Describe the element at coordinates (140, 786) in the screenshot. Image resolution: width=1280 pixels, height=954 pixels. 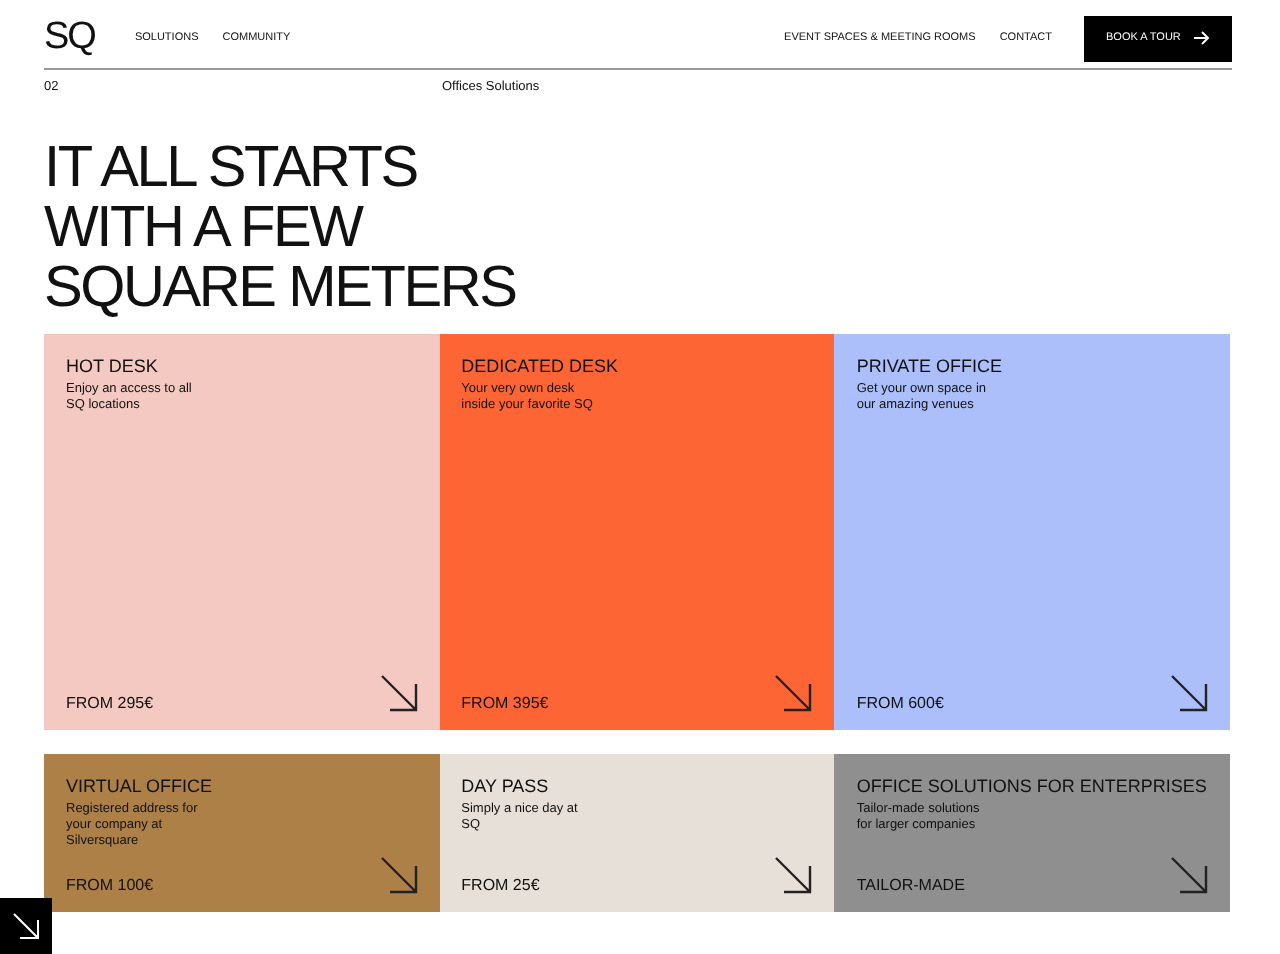
I see `card-title: VIRTUAL OFFICE` at that location.